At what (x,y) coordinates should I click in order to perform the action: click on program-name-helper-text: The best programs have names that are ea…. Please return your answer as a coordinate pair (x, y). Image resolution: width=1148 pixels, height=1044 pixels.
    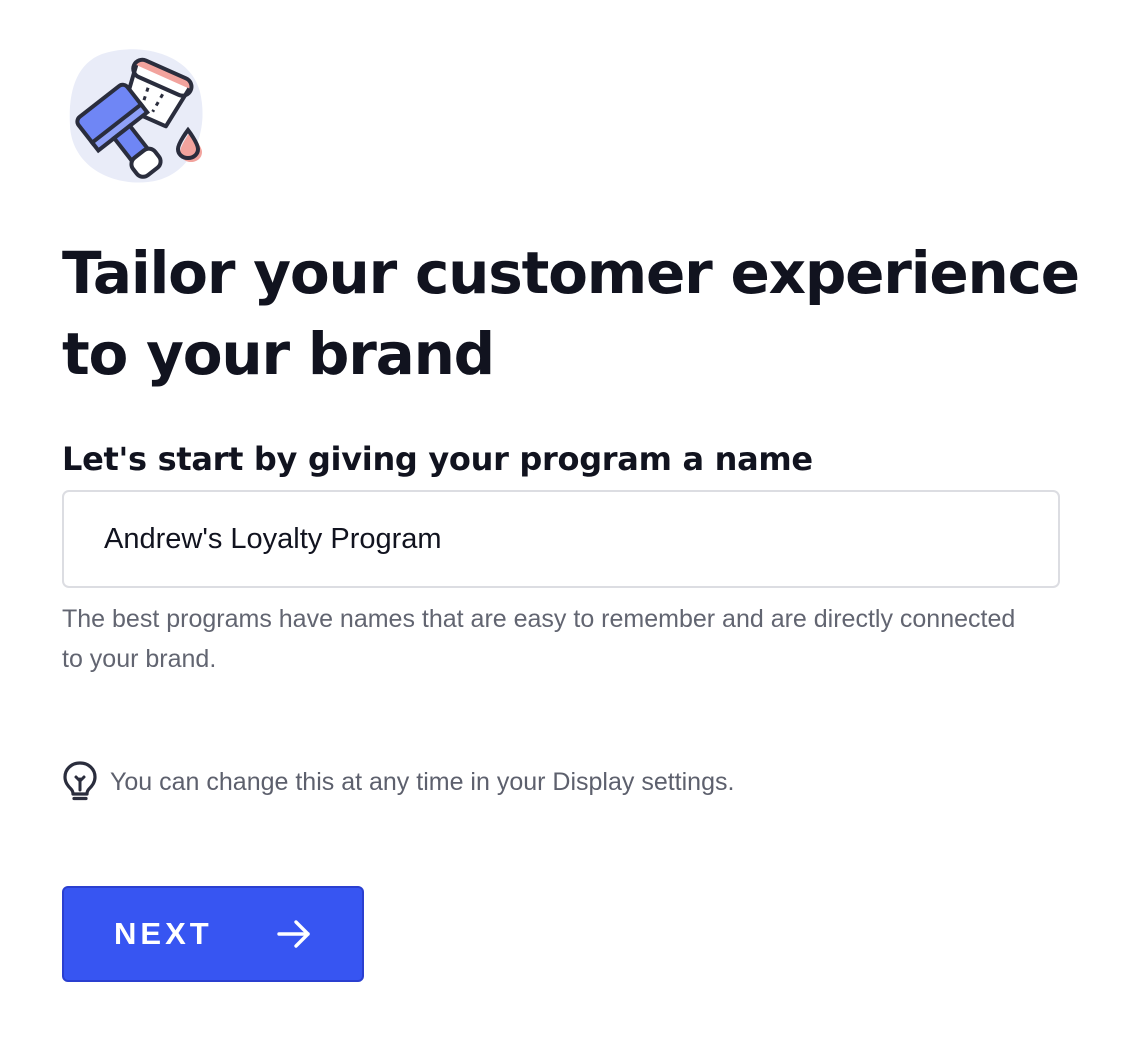
    Looking at the image, I should click on (539, 639).